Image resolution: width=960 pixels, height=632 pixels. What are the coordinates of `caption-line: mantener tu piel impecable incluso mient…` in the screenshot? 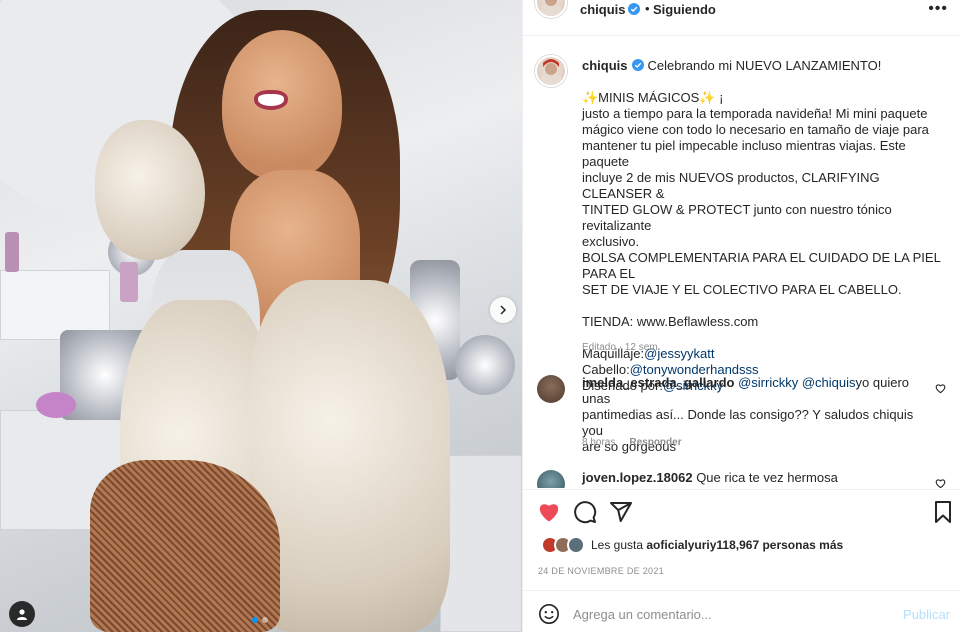 It's located at (767, 154).